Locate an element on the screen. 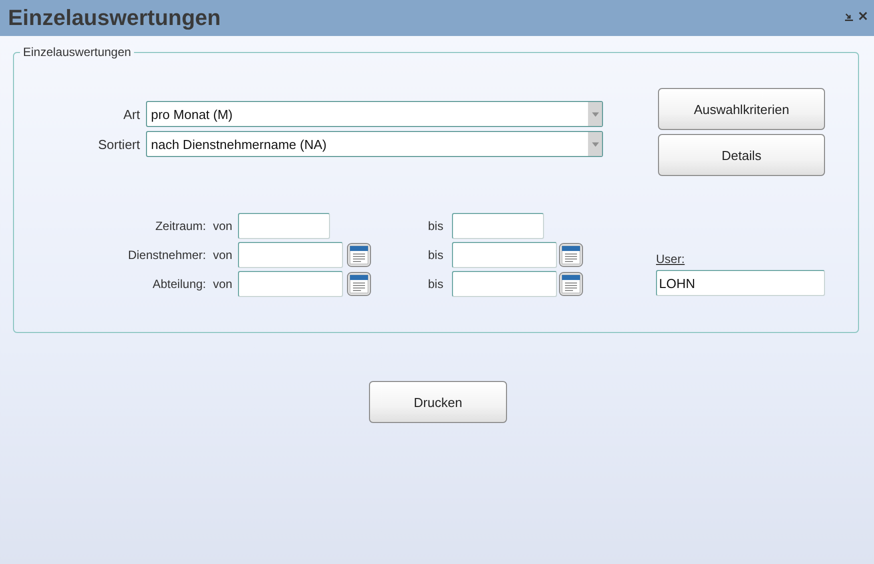 The image size is (874, 564). user-field: LOHN is located at coordinates (740, 283).